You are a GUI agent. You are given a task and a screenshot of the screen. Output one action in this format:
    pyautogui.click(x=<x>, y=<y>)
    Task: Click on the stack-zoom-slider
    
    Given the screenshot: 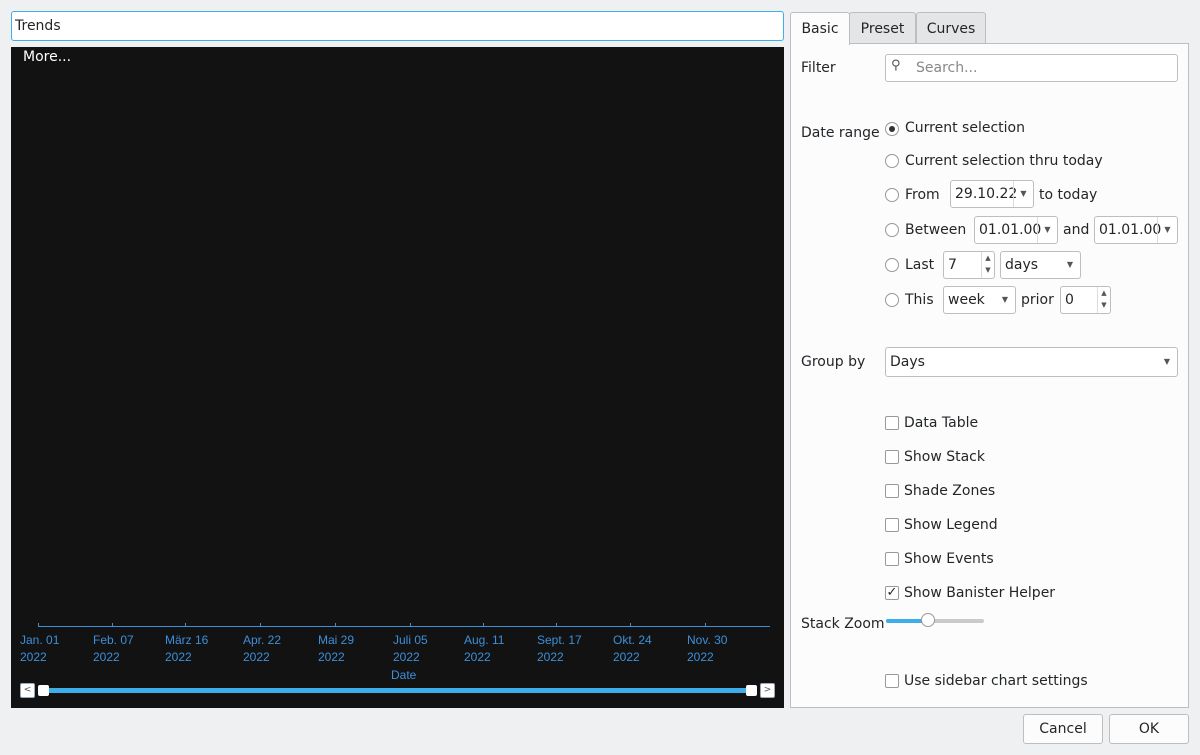 What is the action you would take?
    pyautogui.click(x=935, y=620)
    